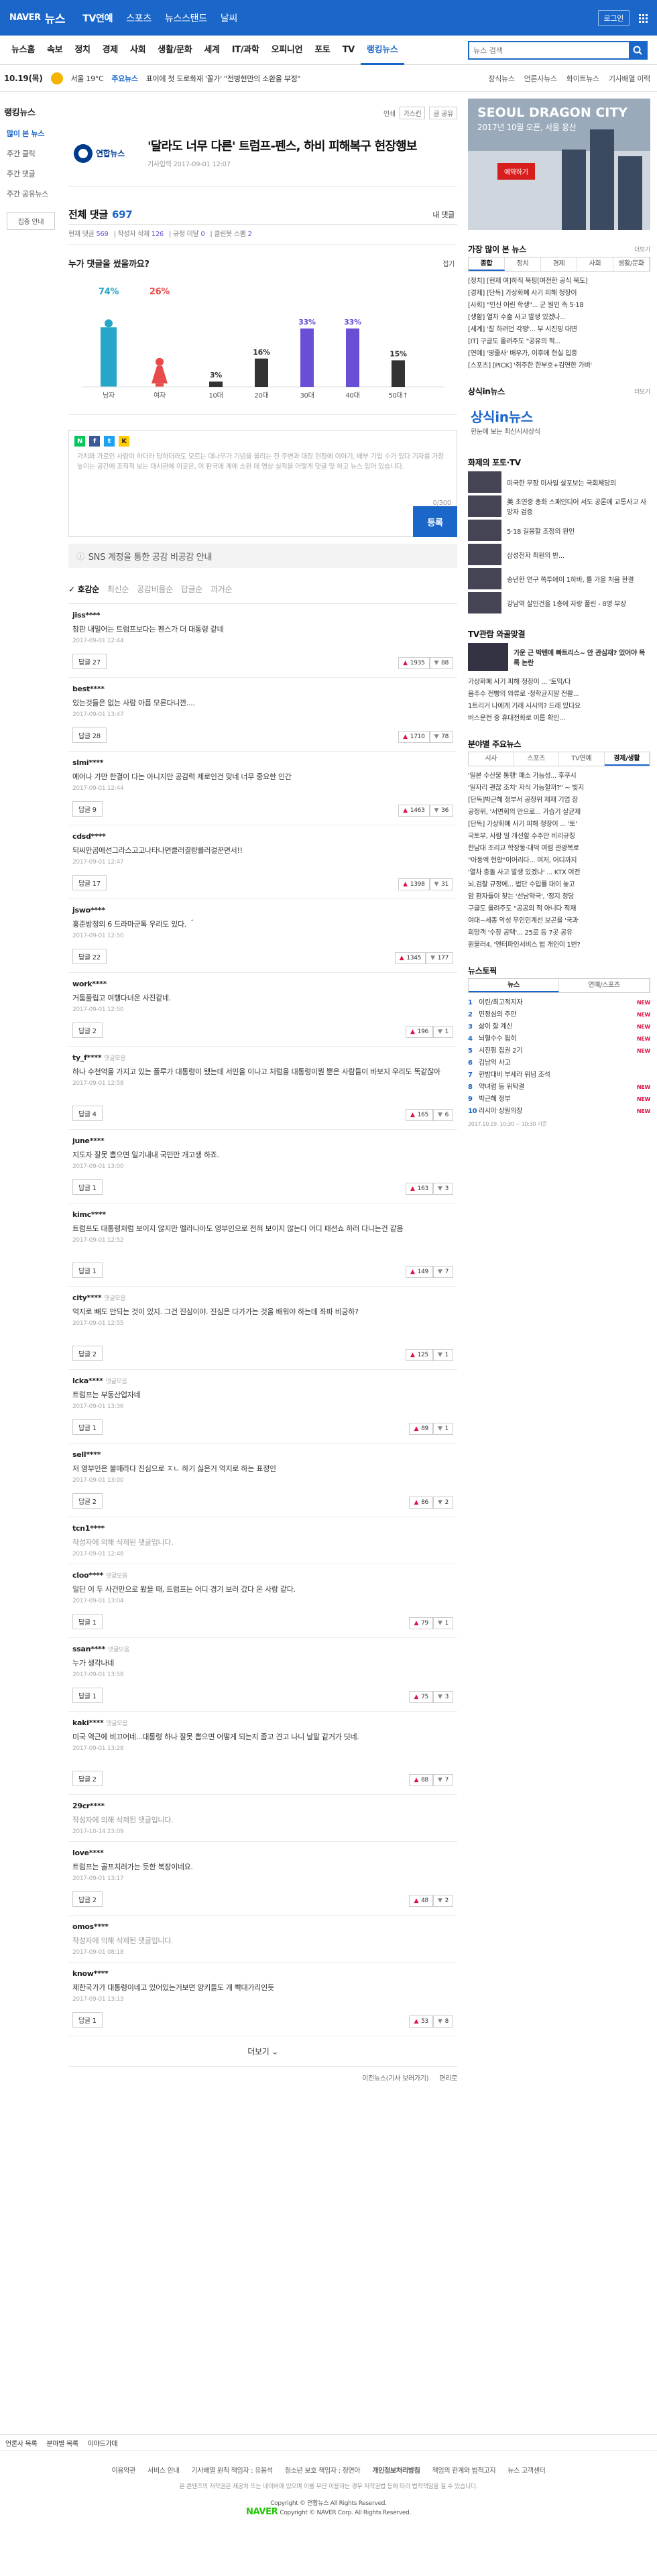 Image resolution: width=657 pixels, height=2576 pixels. I want to click on naver-login-icon: N, so click(79, 441).